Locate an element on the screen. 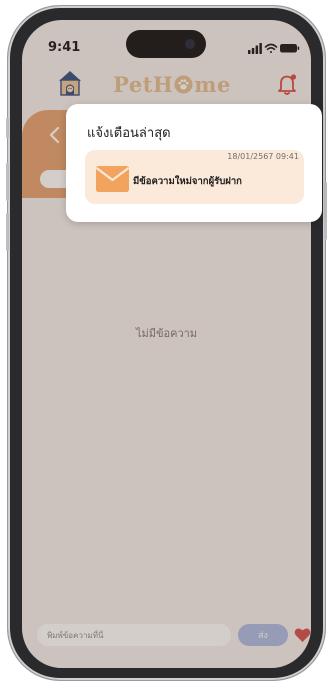  volume-up-button is located at coordinates (7, 182).